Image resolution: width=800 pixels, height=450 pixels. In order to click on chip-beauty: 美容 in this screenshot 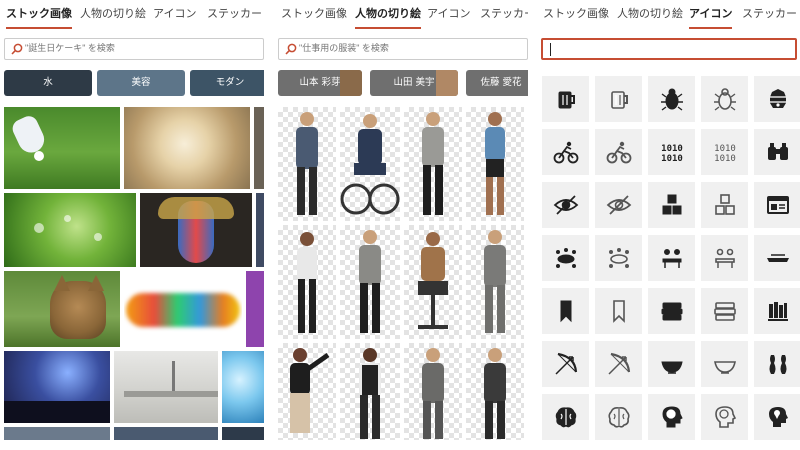, I will do `click(141, 83)`.